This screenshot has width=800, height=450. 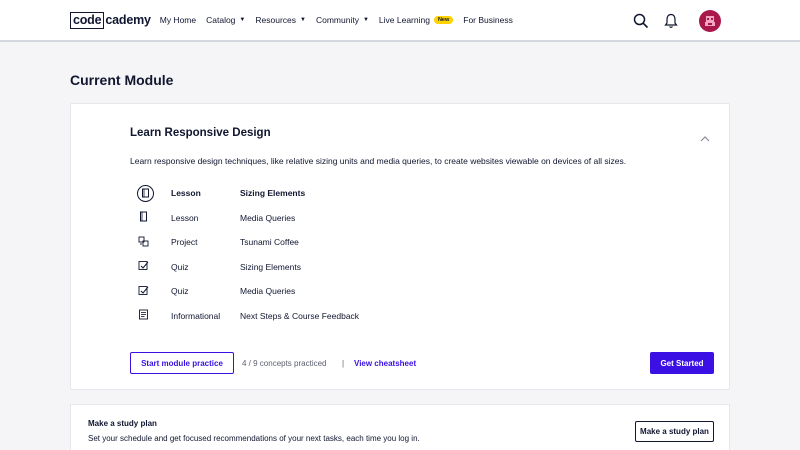 What do you see at coordinates (671, 21) in the screenshot?
I see `bell-icon` at bounding box center [671, 21].